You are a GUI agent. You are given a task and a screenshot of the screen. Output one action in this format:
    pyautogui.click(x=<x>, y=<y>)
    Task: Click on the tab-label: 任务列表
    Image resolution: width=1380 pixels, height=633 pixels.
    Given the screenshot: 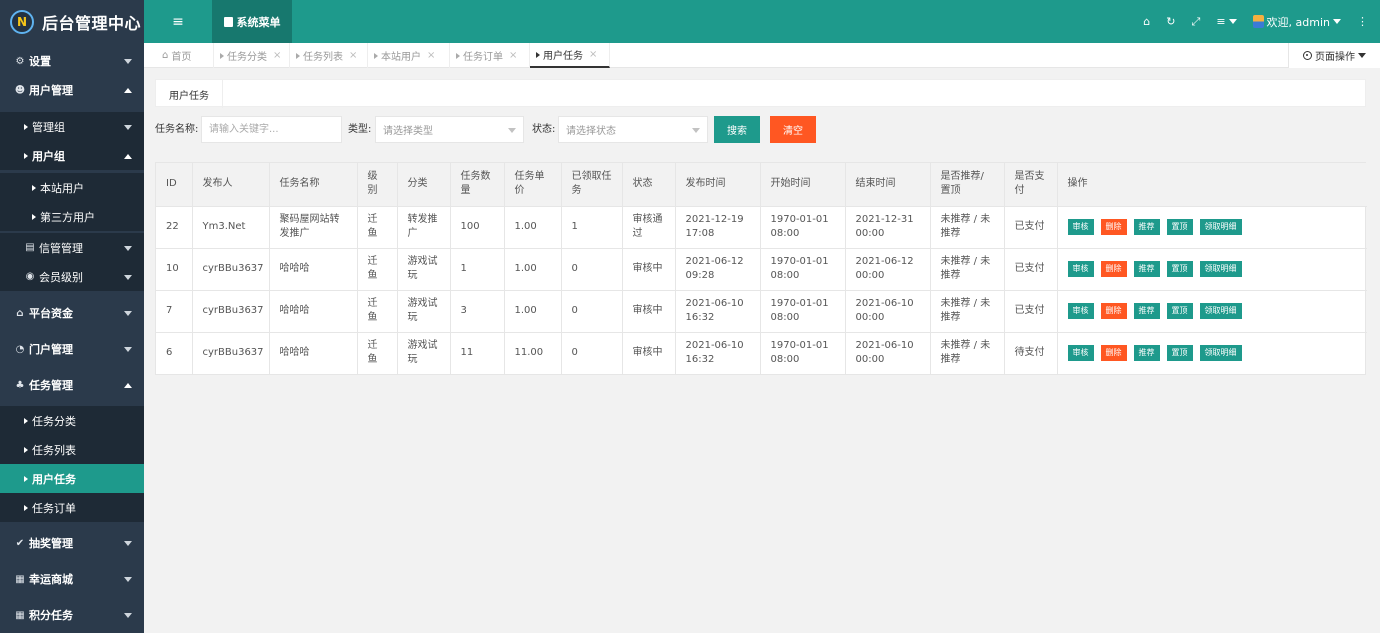 What is the action you would take?
    pyautogui.click(x=323, y=57)
    